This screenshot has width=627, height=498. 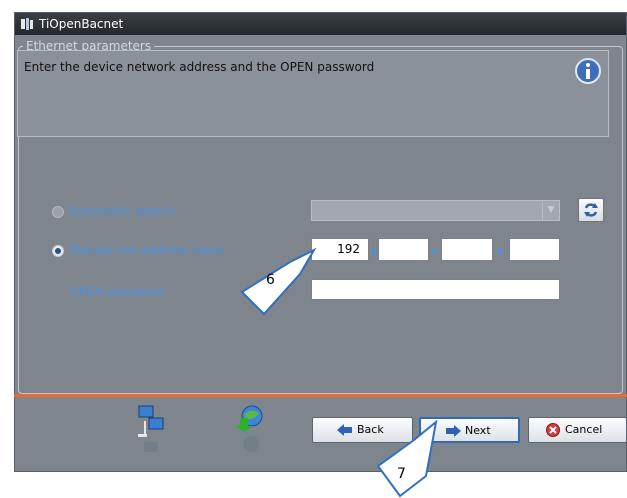 I want to click on refresh-icon, so click(x=591, y=210).